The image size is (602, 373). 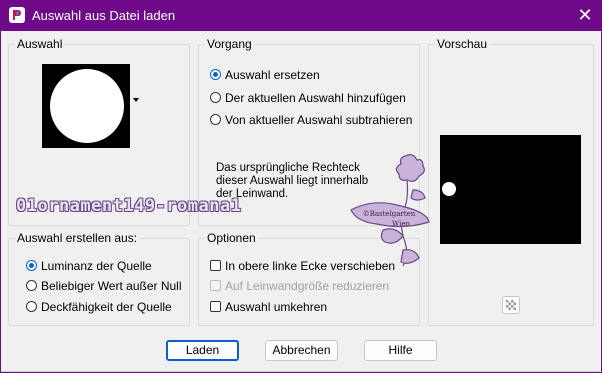 I want to click on watermark-name: 01ornament149-romana1, so click(x=129, y=206).